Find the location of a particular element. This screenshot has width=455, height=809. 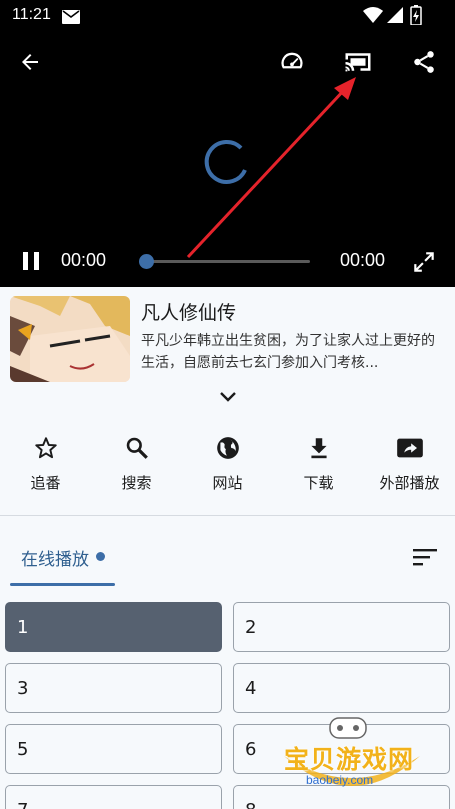

external-play-label: 外部播放 is located at coordinates (409, 483).